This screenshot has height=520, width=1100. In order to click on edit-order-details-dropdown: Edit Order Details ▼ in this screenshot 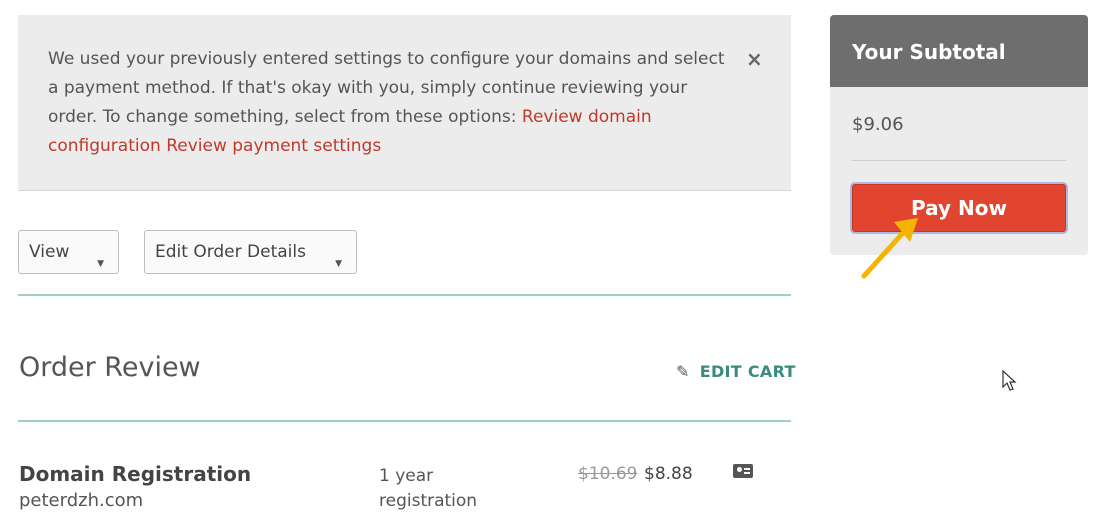, I will do `click(250, 252)`.